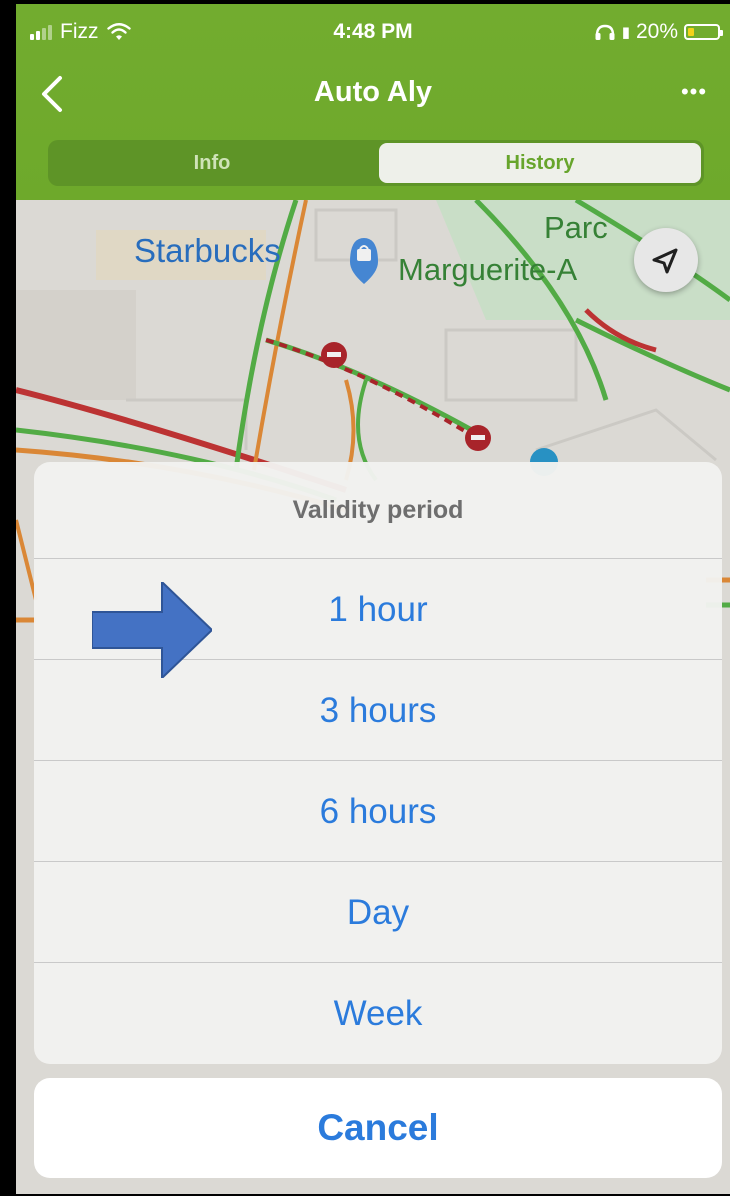  I want to click on option-week: Week, so click(378, 1013).